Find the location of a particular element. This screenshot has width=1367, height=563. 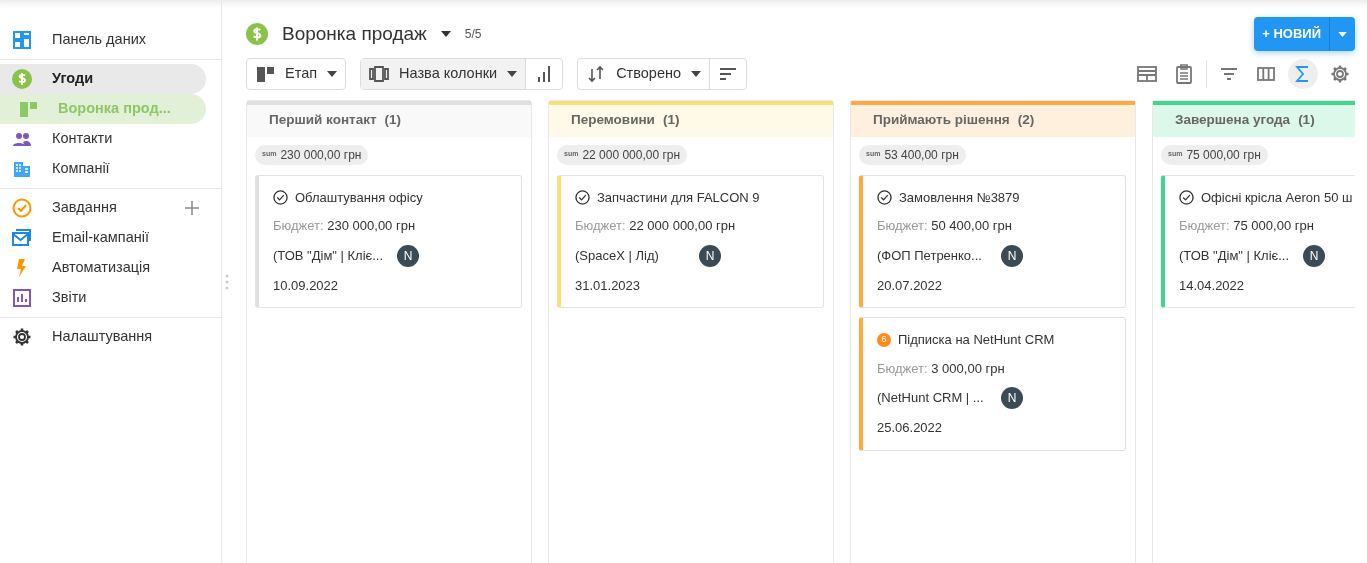

sidebar-item: Звіти is located at coordinates (103, 298).